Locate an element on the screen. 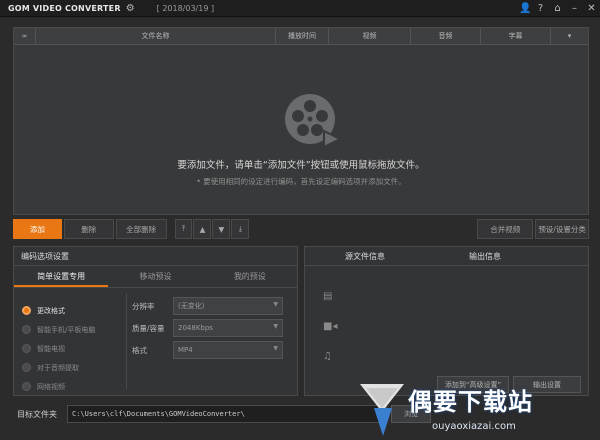 Image resolution: width=600 pixels, height=440 pixels. column-menu-icon: ▾ is located at coordinates (569, 36).